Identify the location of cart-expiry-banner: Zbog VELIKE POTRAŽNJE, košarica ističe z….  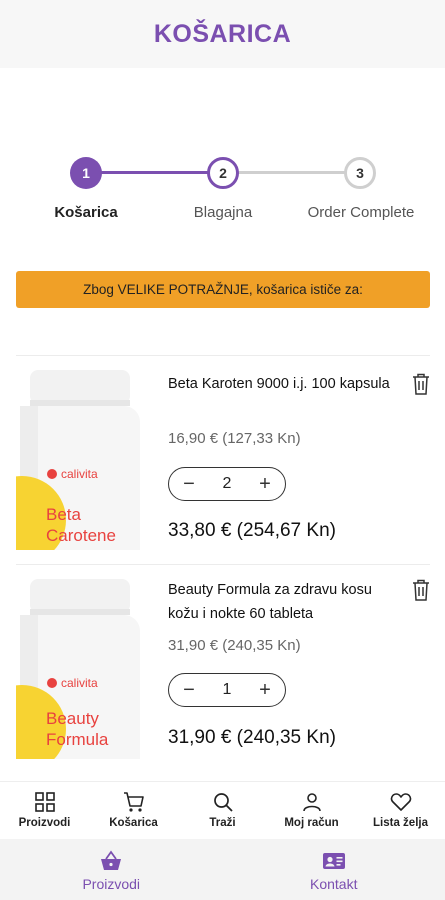
(223, 289).